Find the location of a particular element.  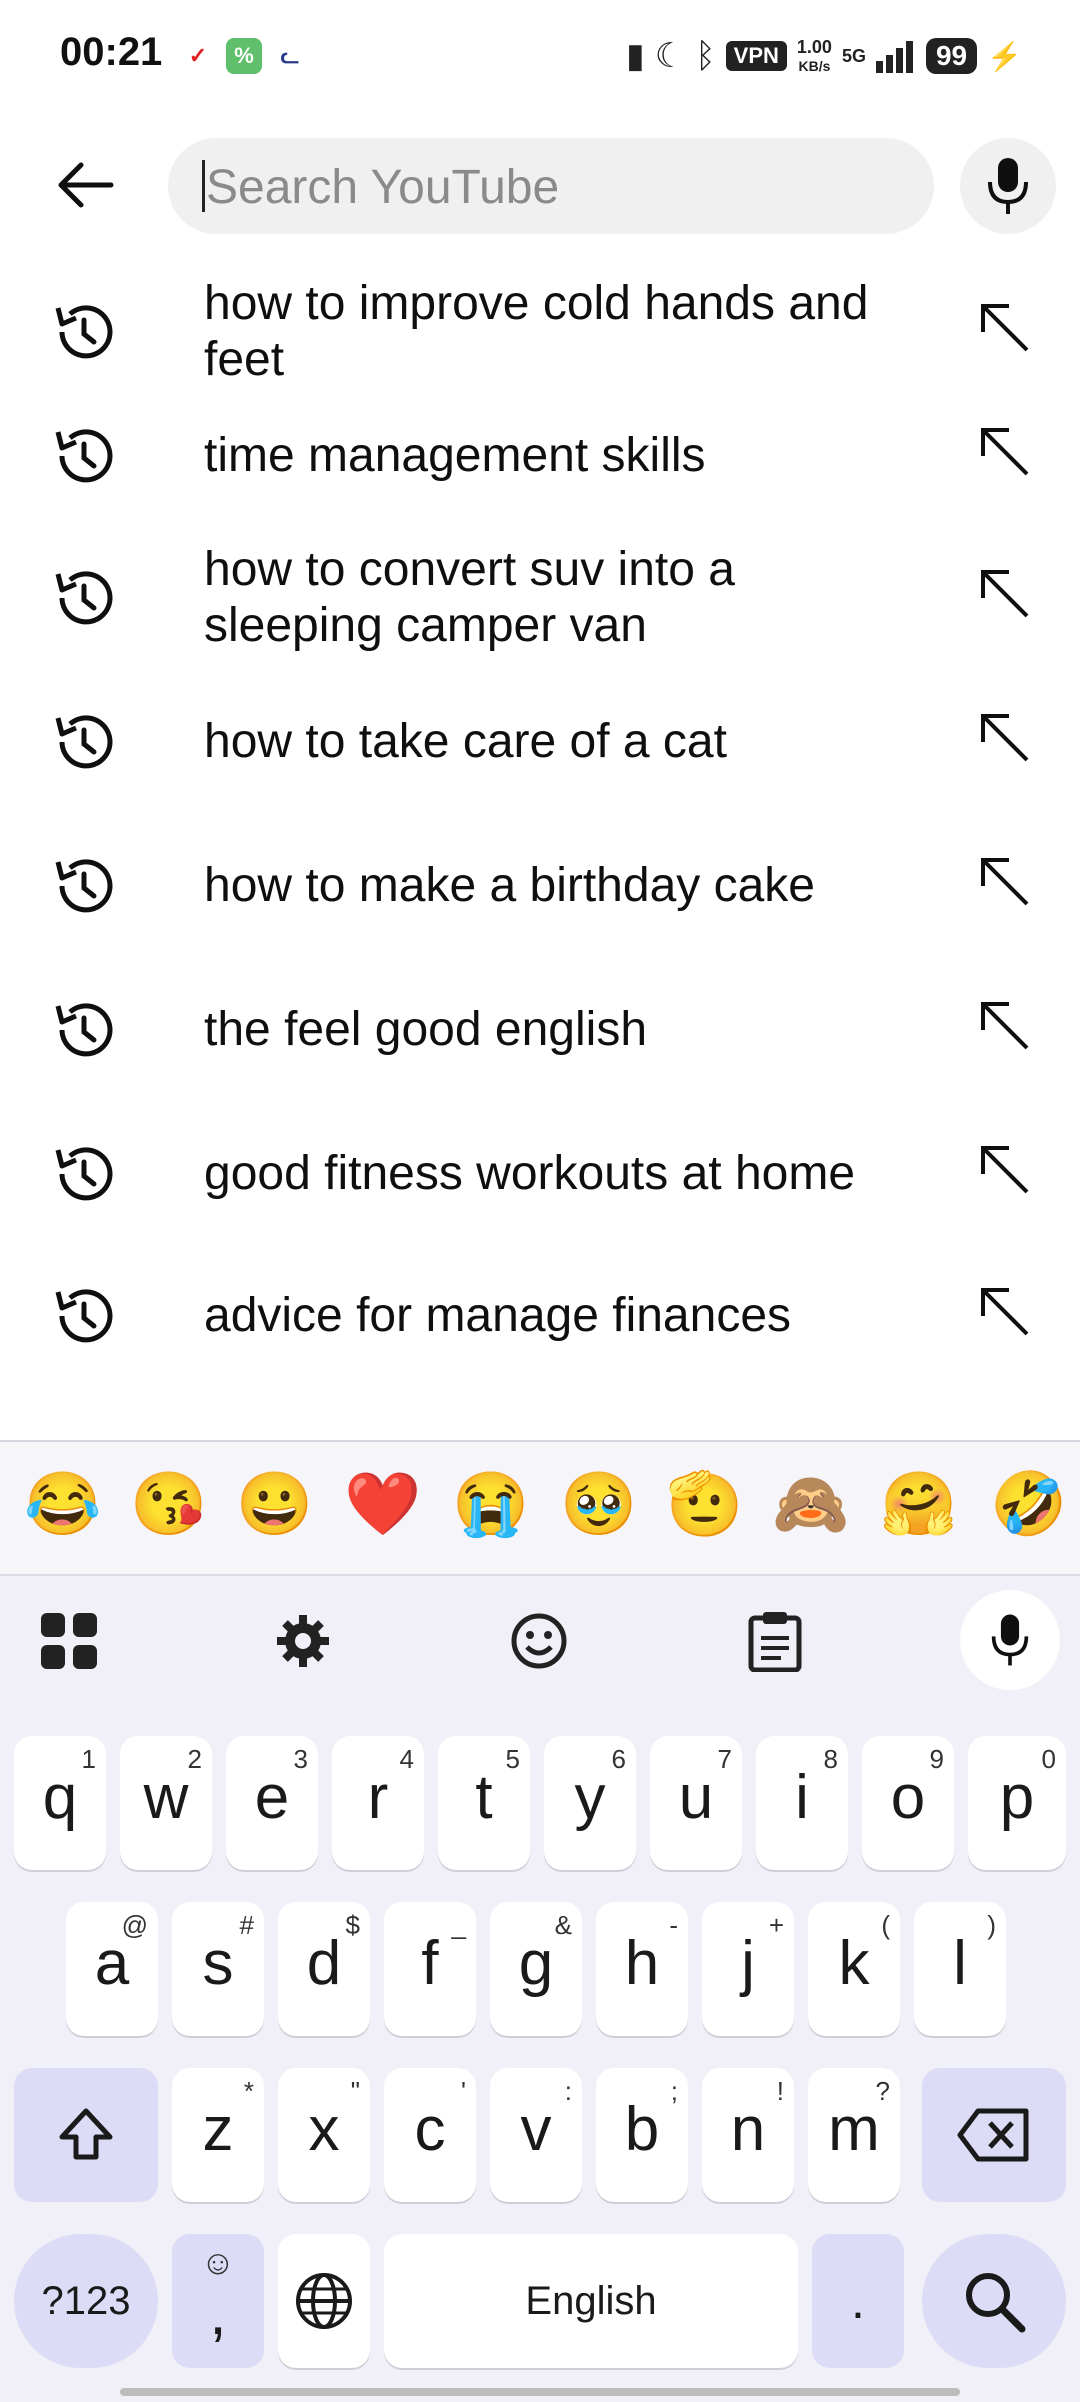

back-button is located at coordinates (85, 185).